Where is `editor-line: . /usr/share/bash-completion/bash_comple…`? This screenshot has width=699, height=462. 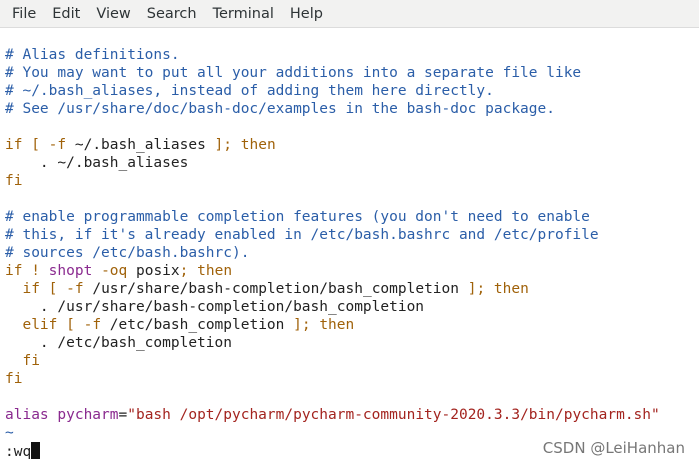 editor-line: . /usr/share/bash-completion/bash_comple… is located at coordinates (215, 307).